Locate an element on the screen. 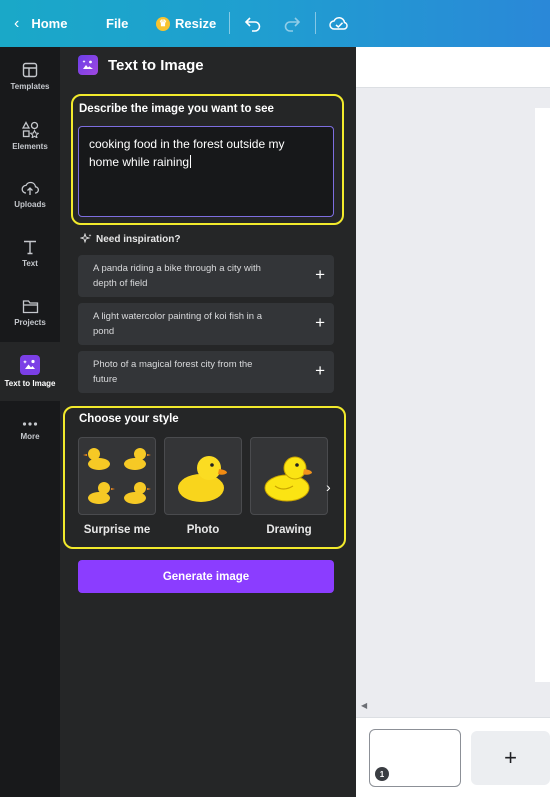 Image resolution: width=550 pixels, height=797 pixels. cloud-saved-icon is located at coordinates (339, 23).